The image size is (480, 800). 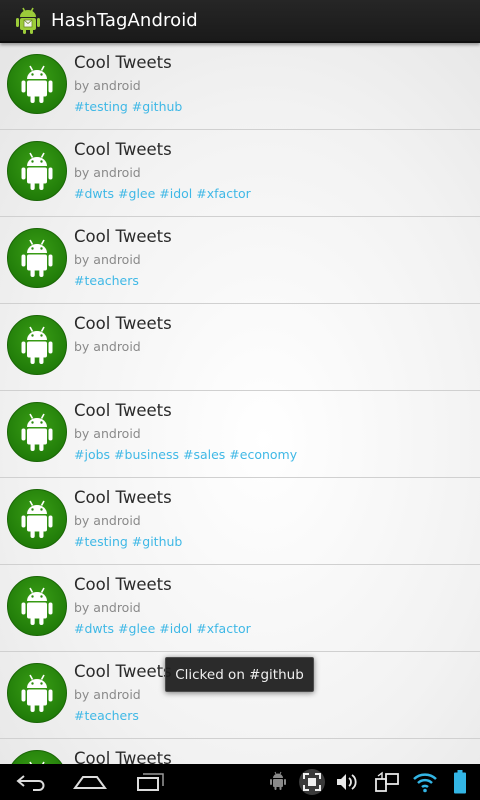 What do you see at coordinates (90, 782) in the screenshot?
I see `home-icon` at bounding box center [90, 782].